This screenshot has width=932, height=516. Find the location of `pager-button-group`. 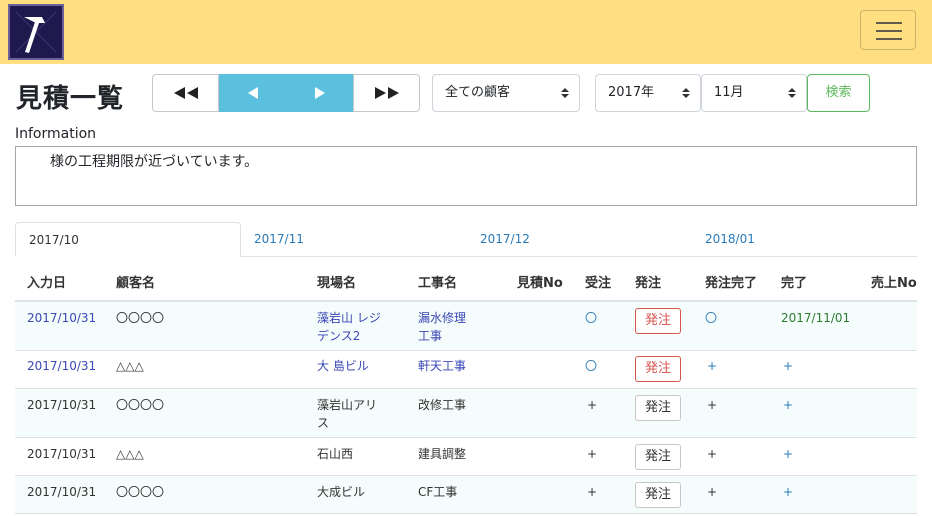

pager-button-group is located at coordinates (286, 93).